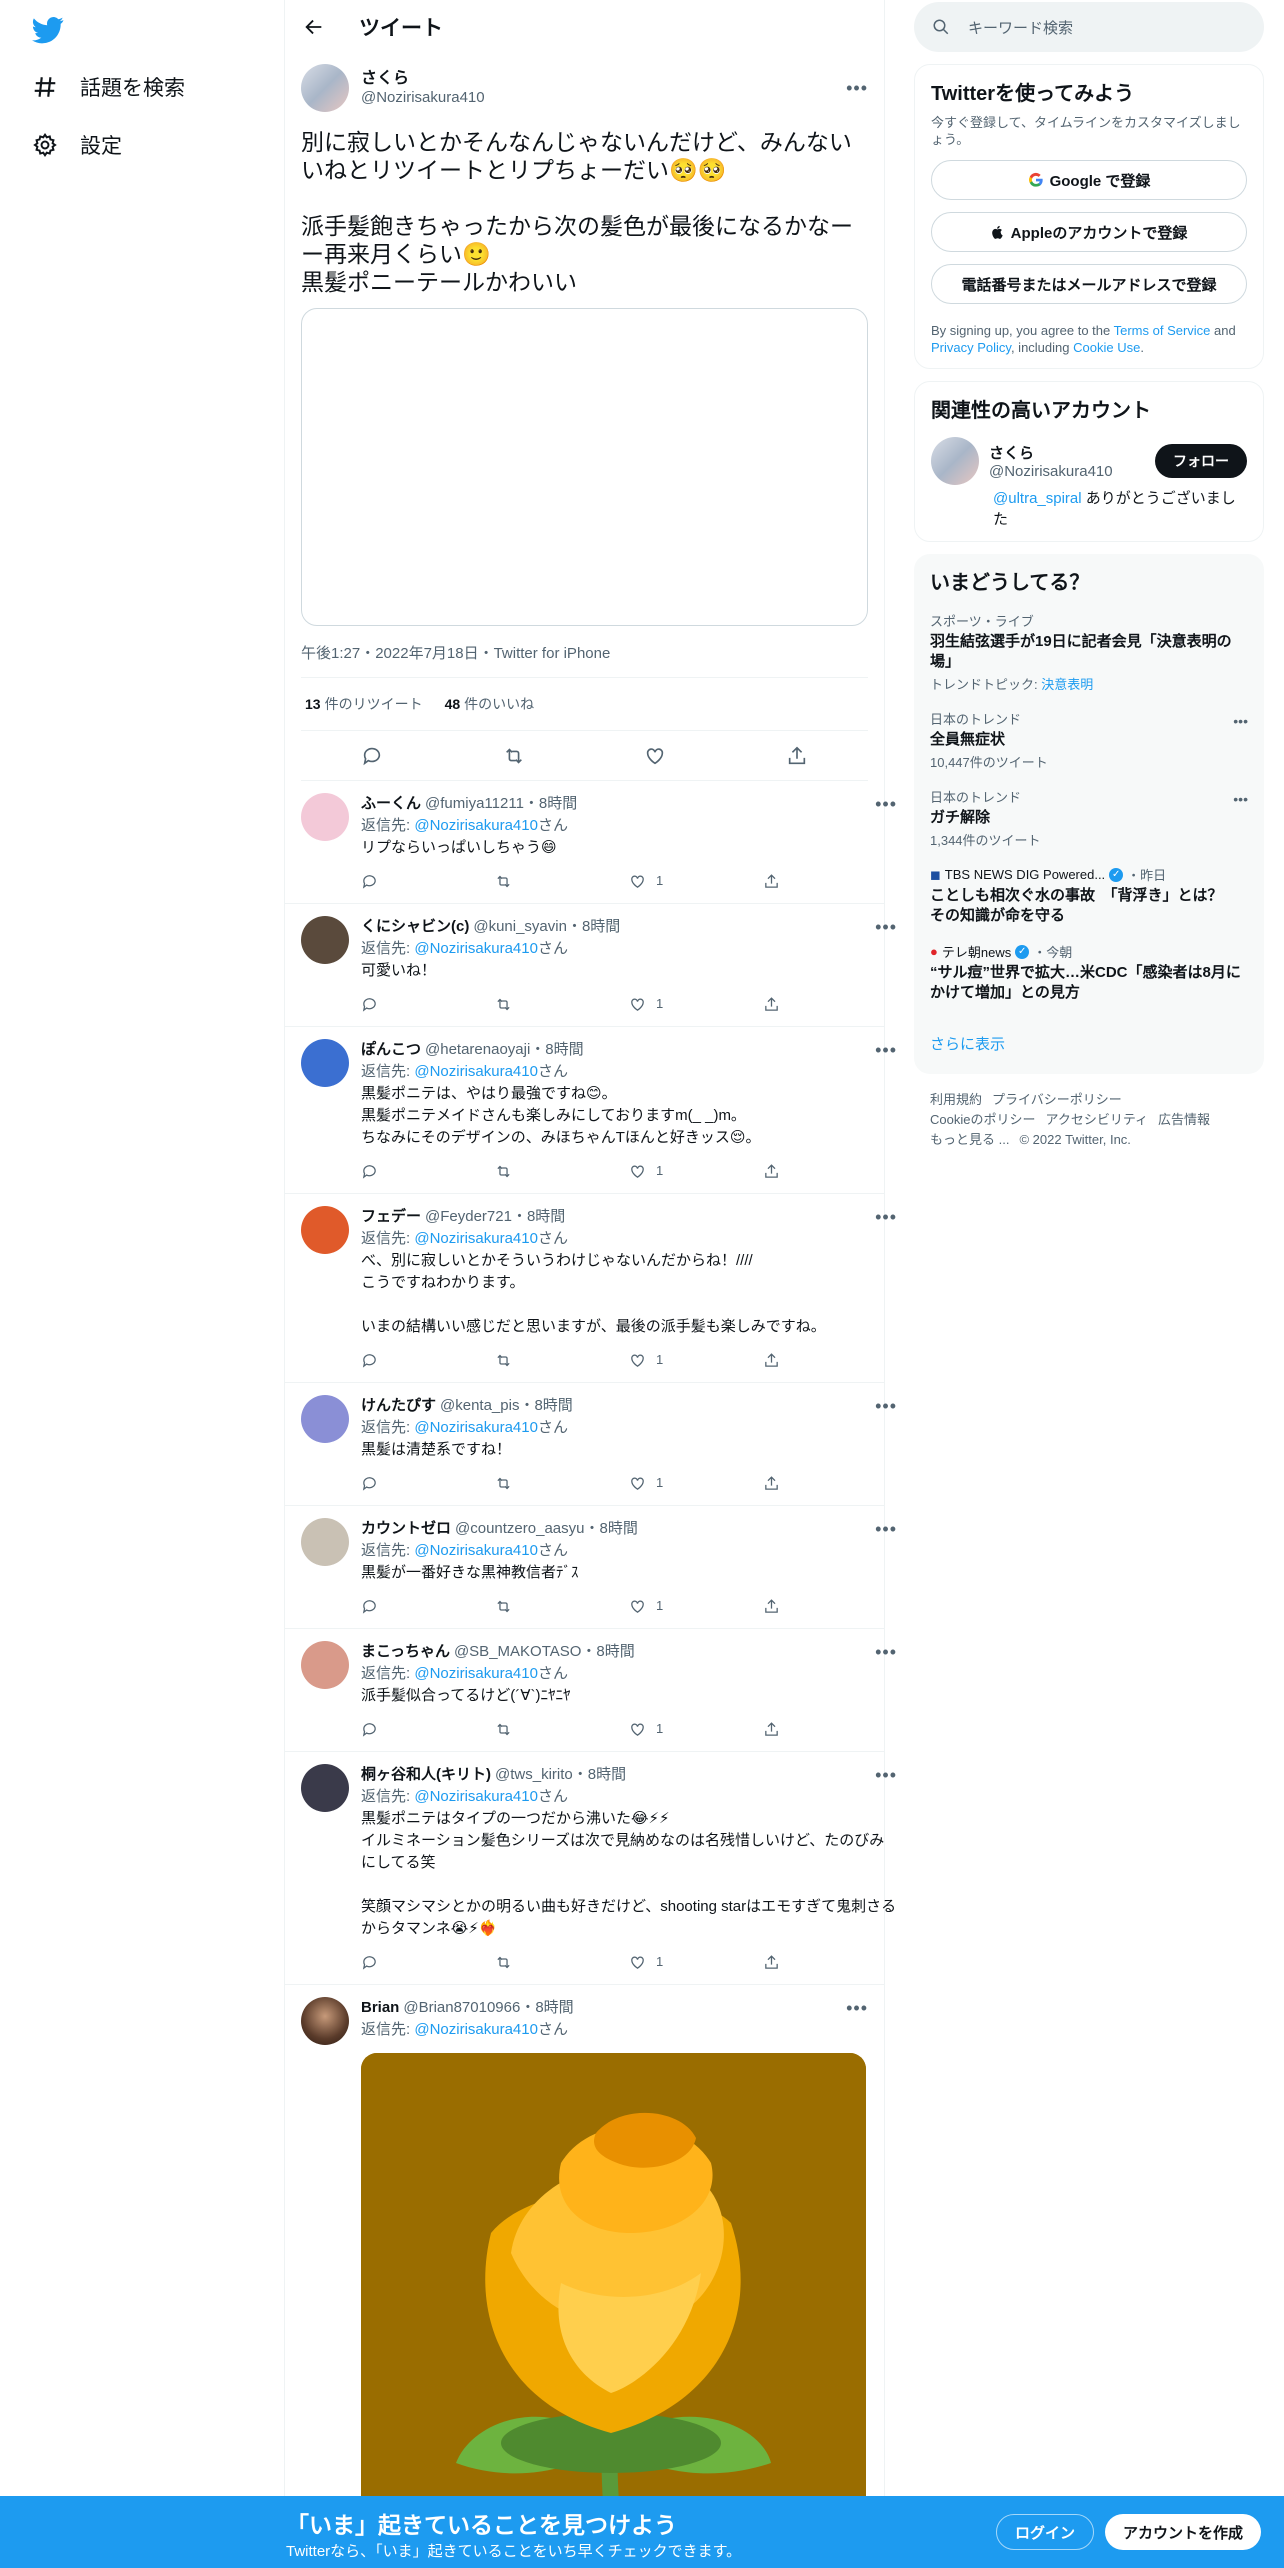 This screenshot has width=1284, height=2568. What do you see at coordinates (506, 1406) in the screenshot?
I see `reply-meta: @kenta_pis・8時間` at bounding box center [506, 1406].